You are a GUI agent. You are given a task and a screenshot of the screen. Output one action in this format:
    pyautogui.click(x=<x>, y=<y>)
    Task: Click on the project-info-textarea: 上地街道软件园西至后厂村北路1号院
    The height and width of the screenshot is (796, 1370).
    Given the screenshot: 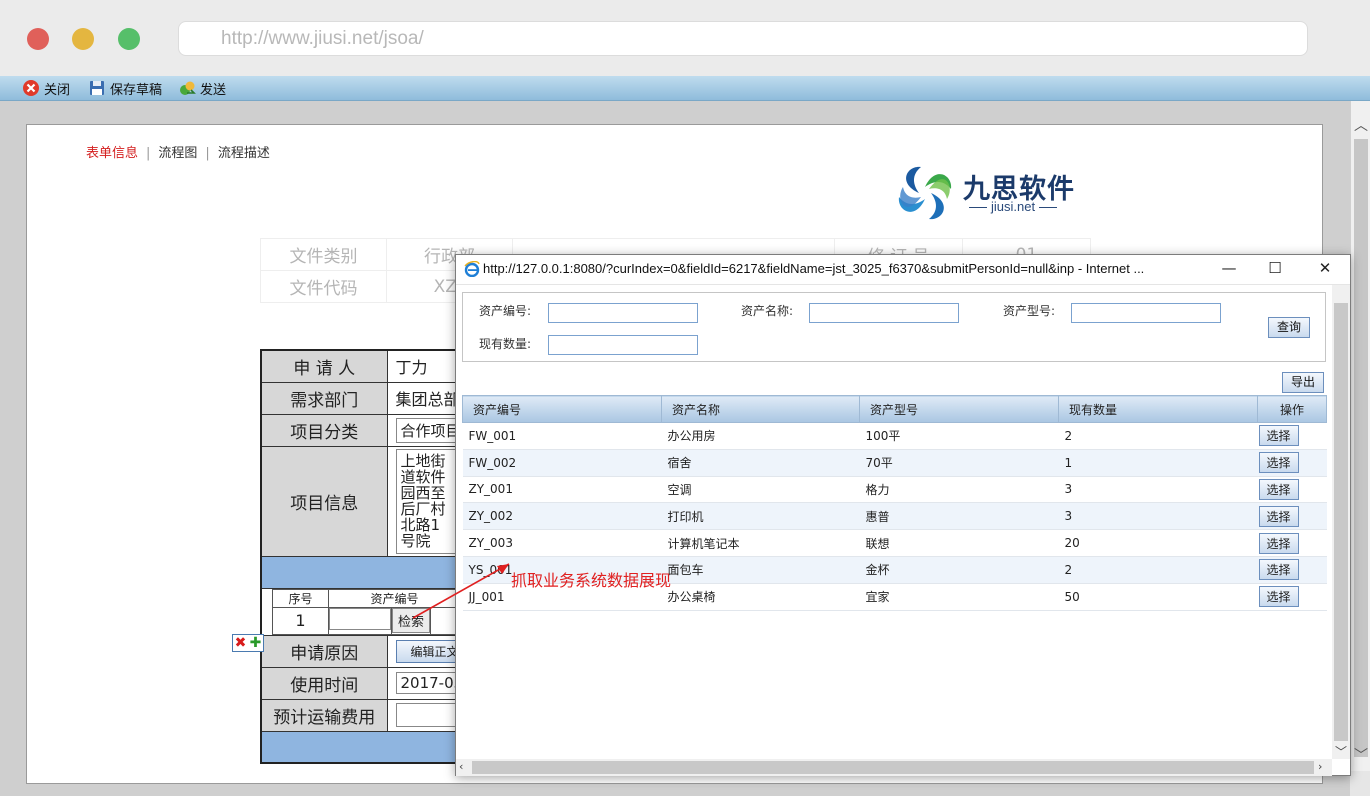 What is the action you would take?
    pyautogui.click(x=425, y=501)
    